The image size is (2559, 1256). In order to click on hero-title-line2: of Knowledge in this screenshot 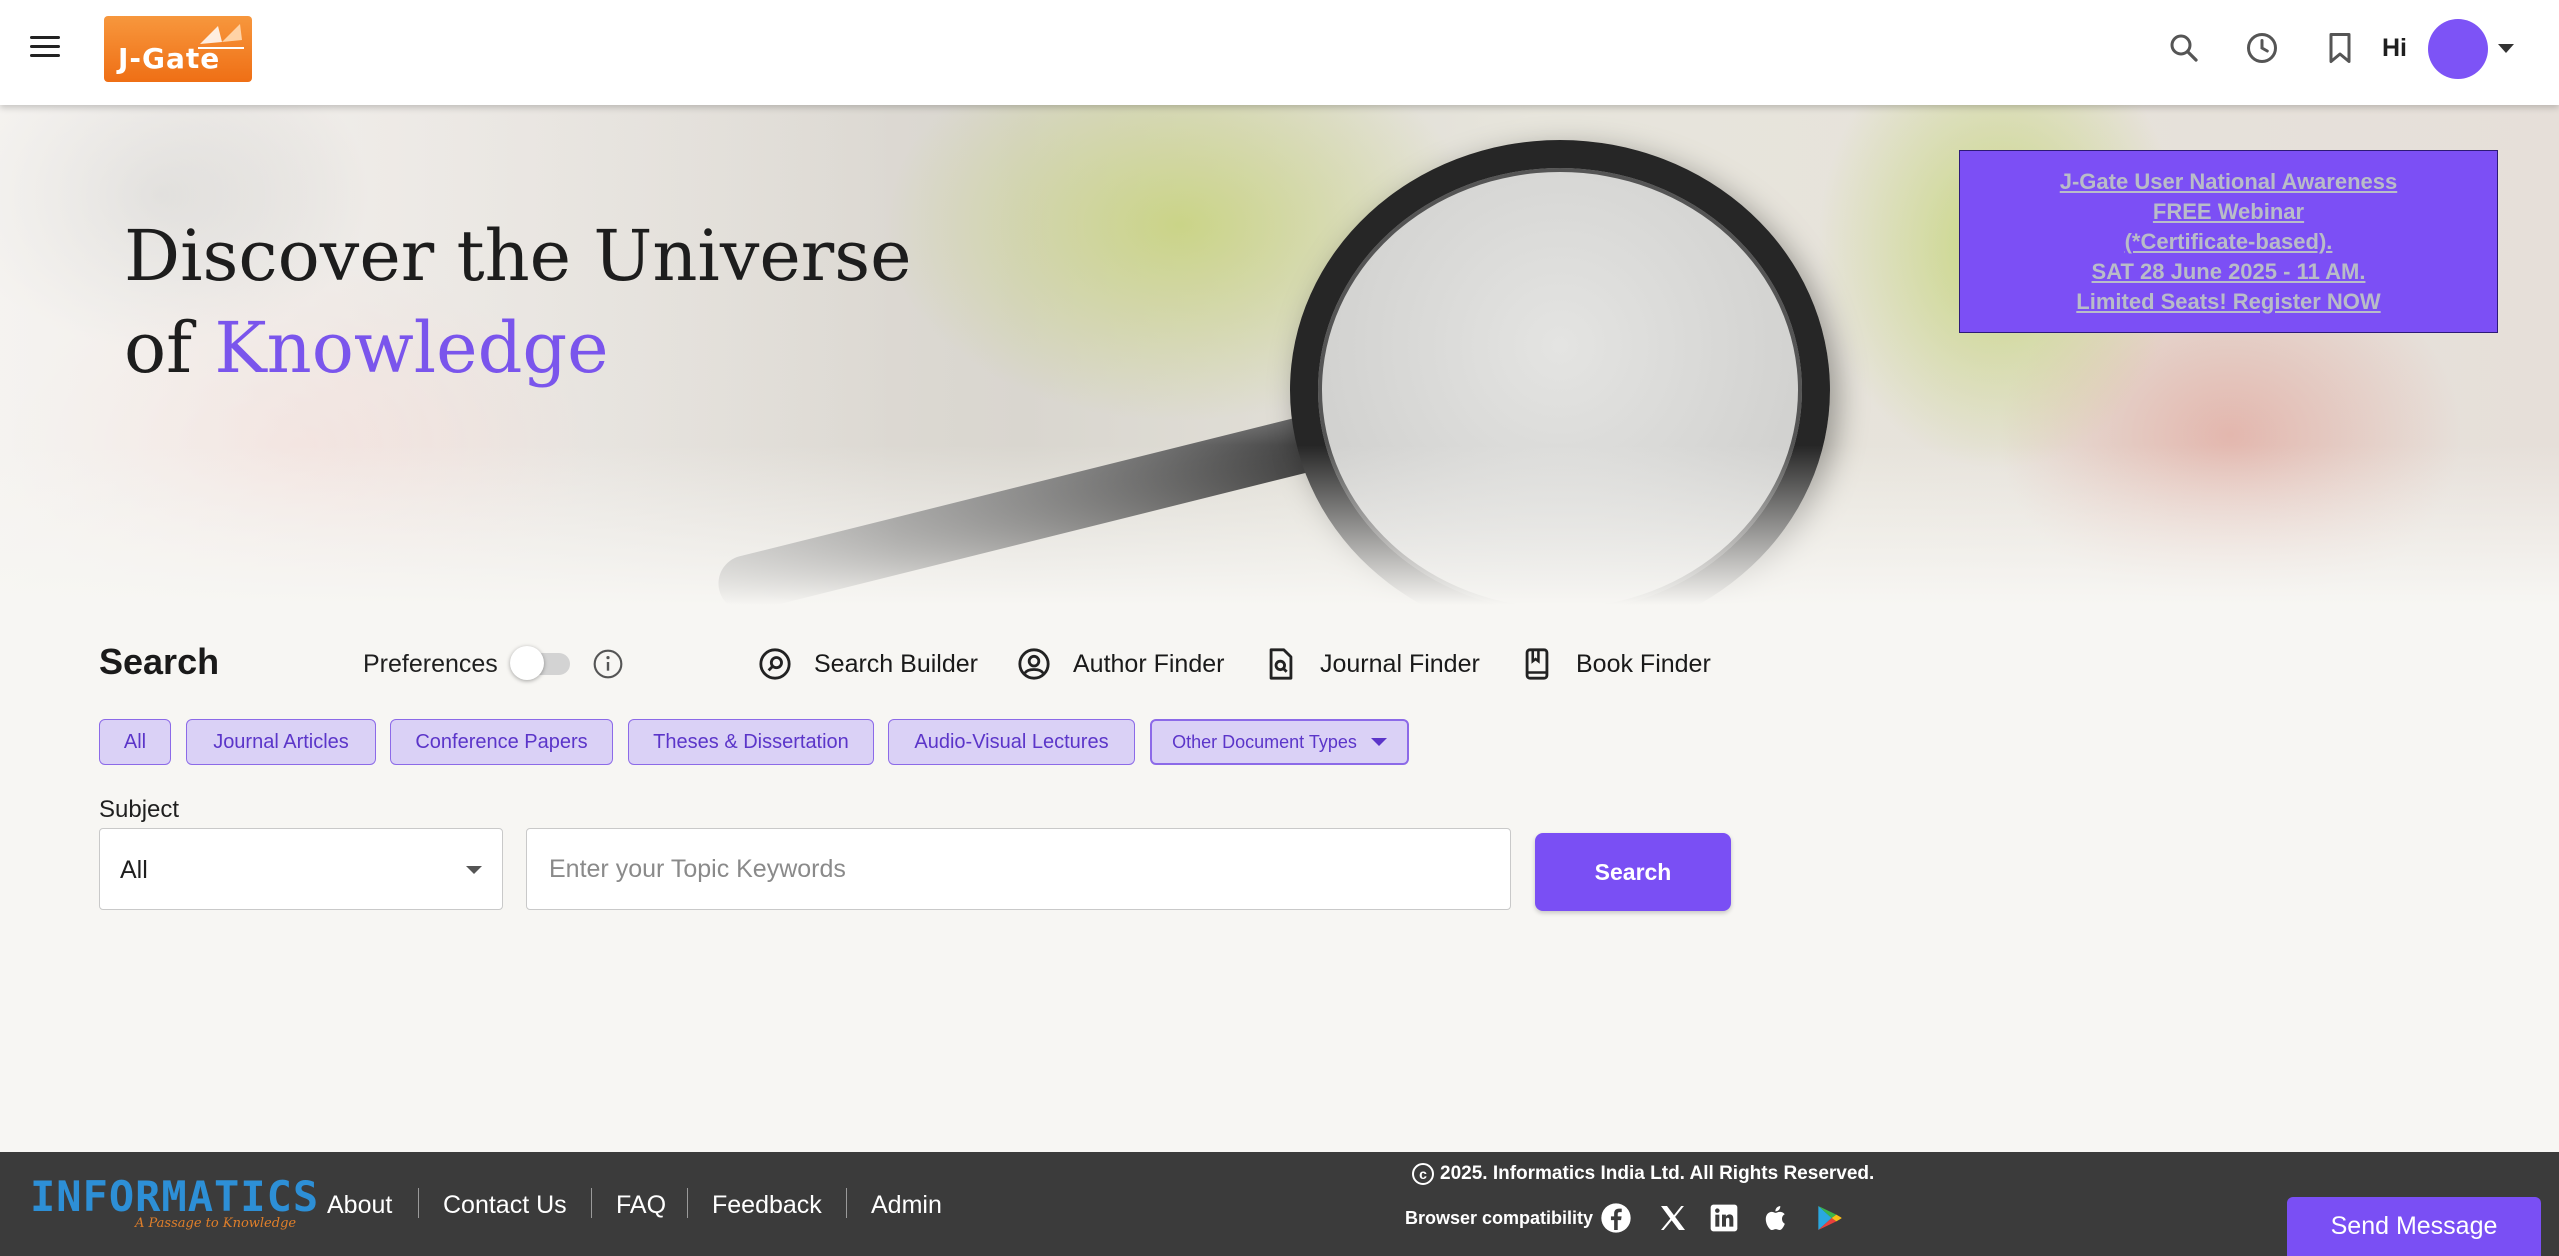, I will do `click(366, 348)`.